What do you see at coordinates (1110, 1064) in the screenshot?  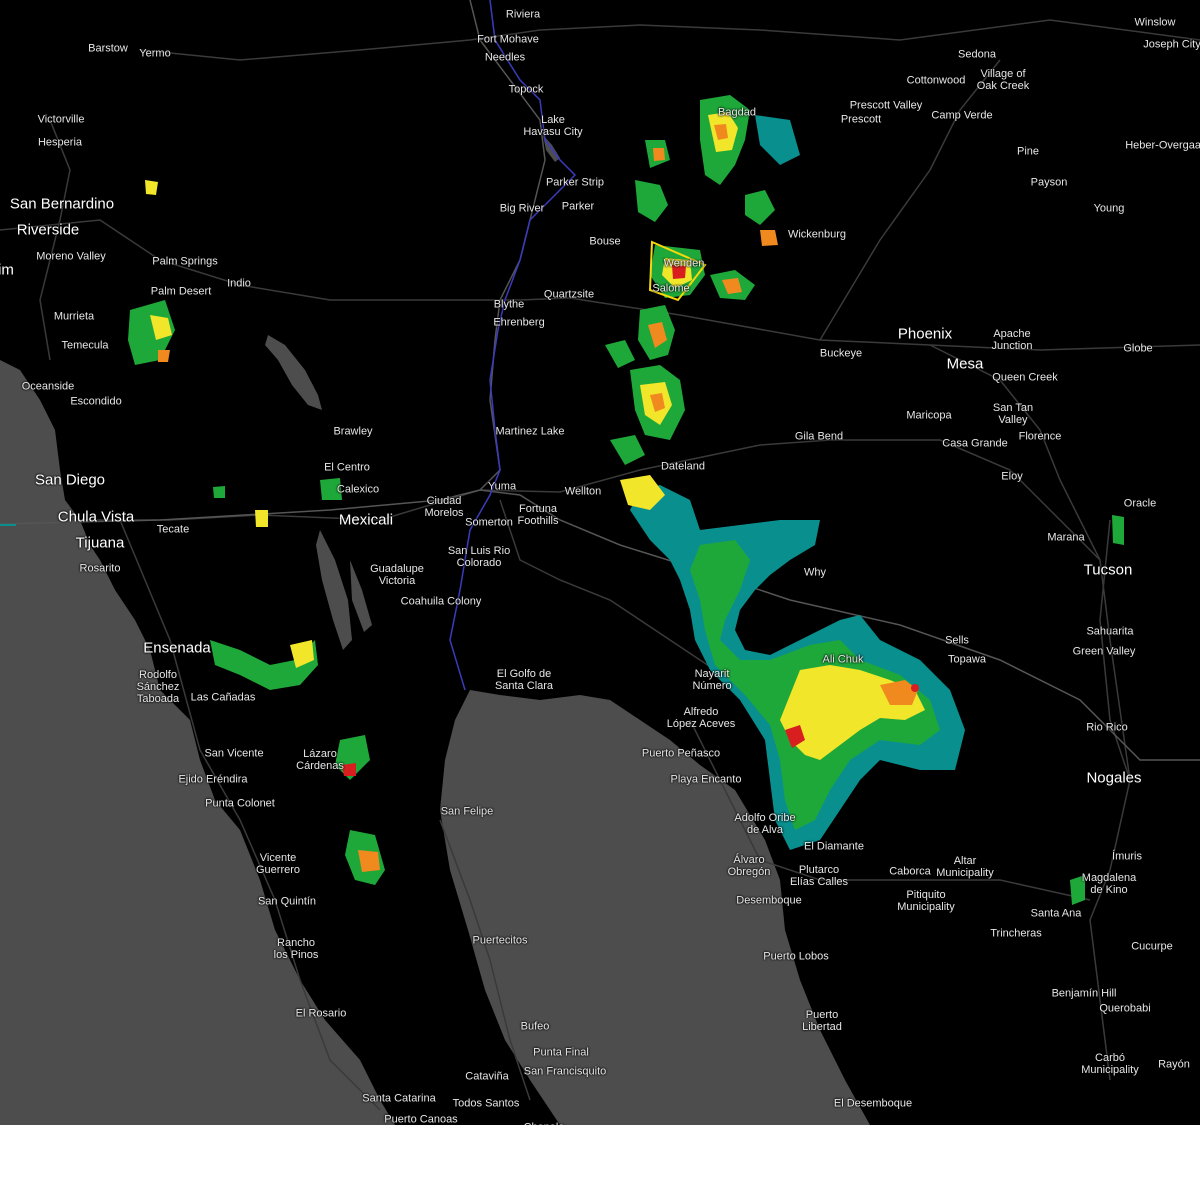 I see `place-label: Carbó Municipality` at bounding box center [1110, 1064].